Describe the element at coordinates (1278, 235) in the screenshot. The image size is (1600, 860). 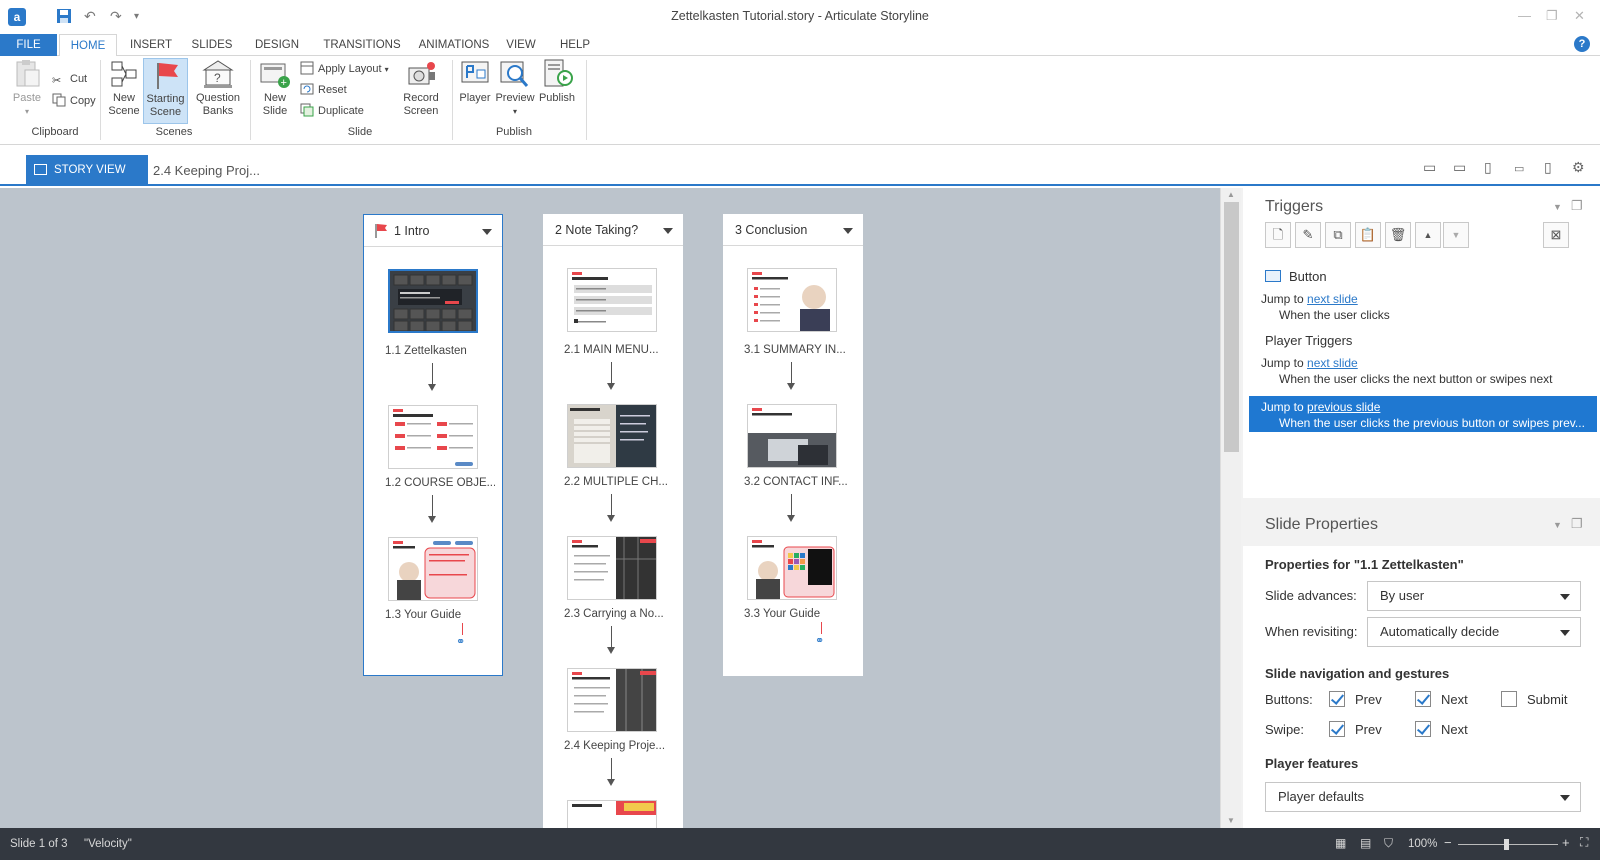
I see `new-trigger-button: 🗋` at that location.